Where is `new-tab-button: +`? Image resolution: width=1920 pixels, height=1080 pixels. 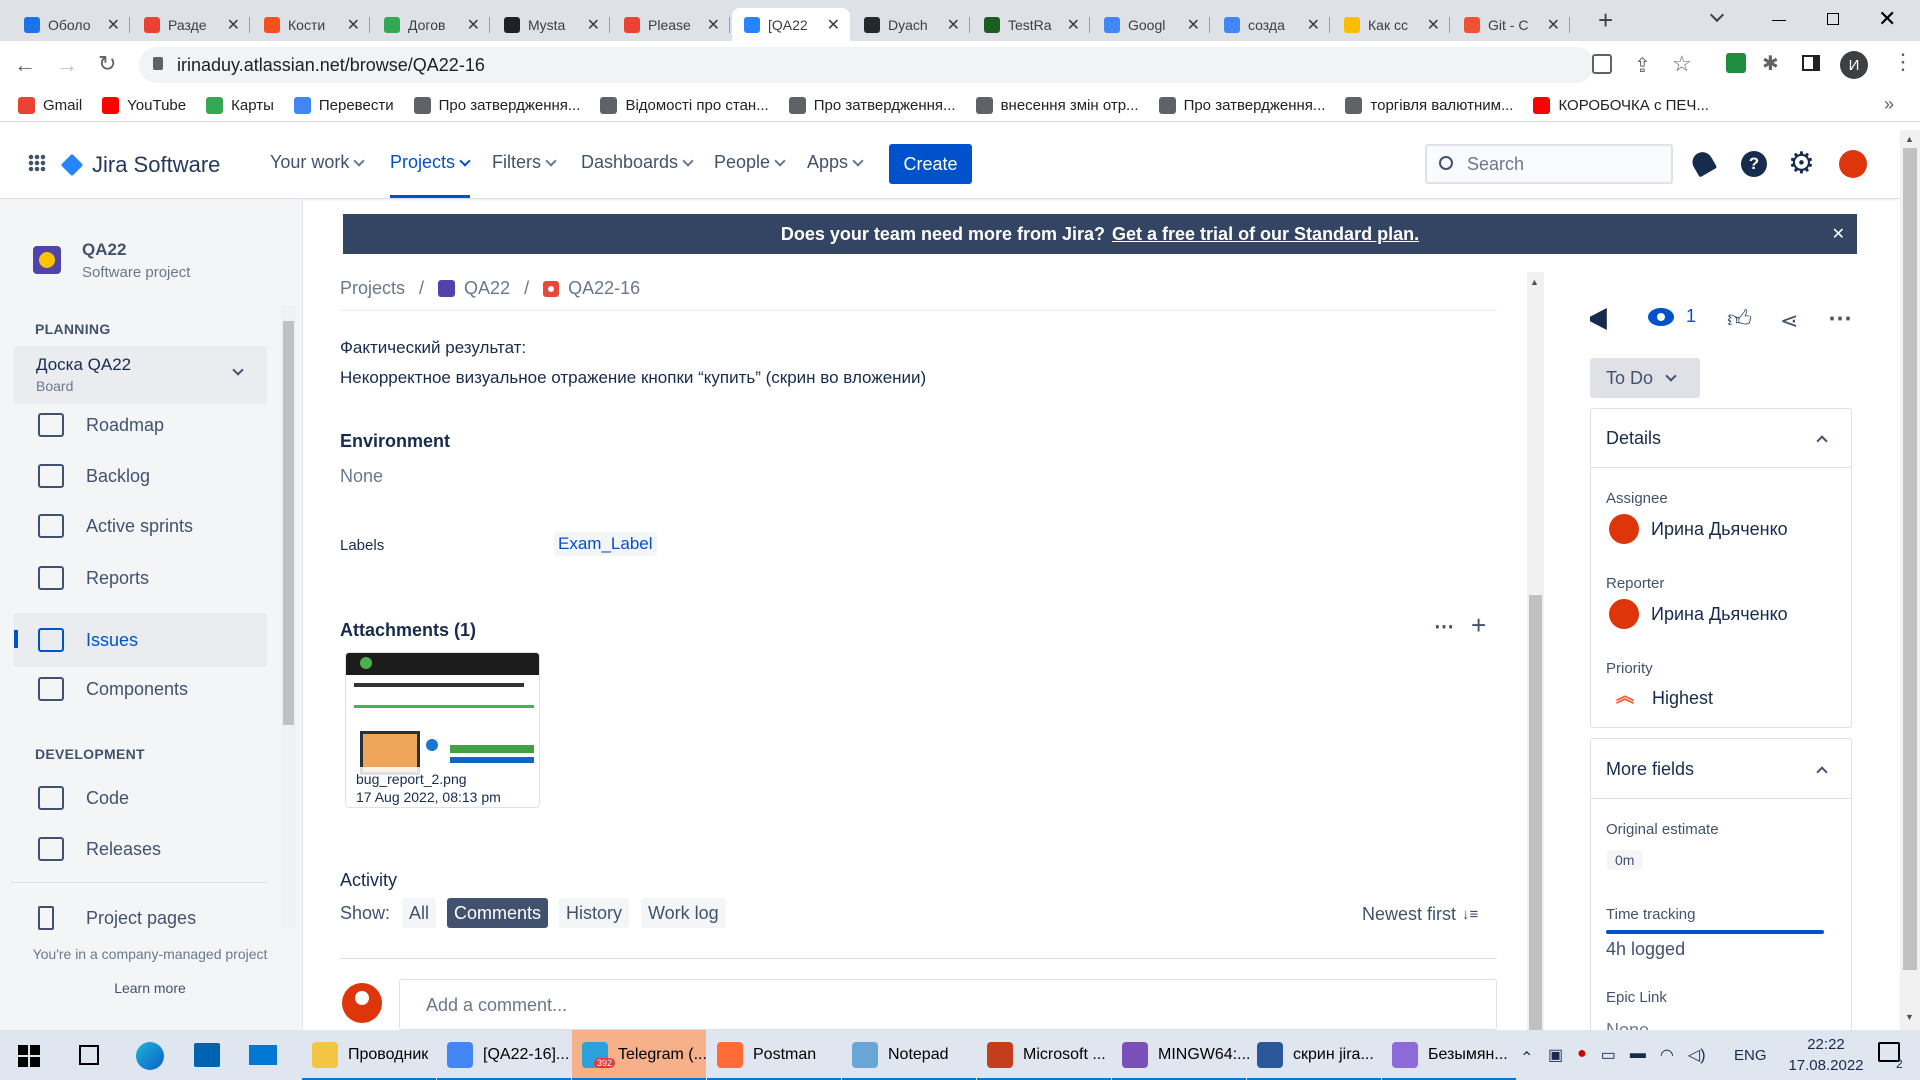
new-tab-button: + is located at coordinates (1605, 20).